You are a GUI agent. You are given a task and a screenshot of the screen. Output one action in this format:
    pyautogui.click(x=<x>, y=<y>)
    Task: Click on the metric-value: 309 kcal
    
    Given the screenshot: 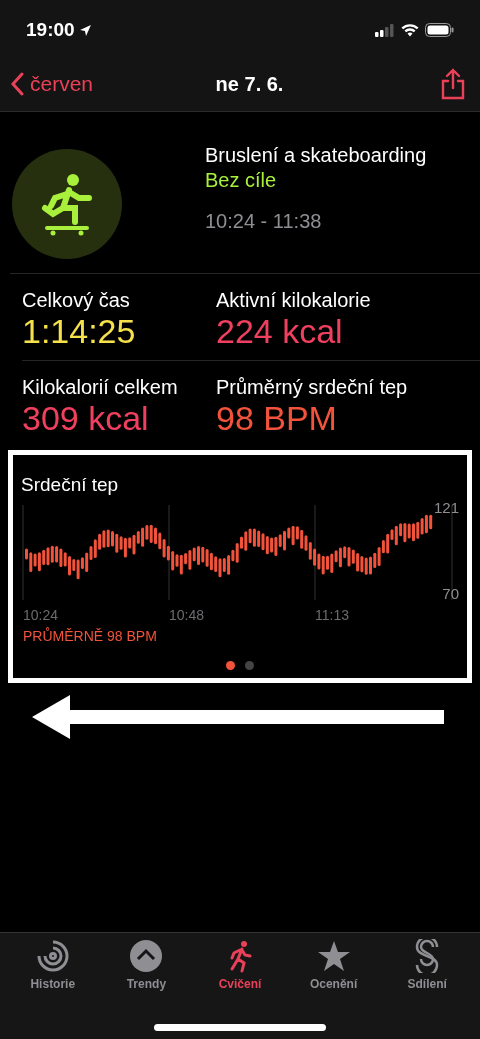 What is the action you would take?
    pyautogui.click(x=86, y=418)
    